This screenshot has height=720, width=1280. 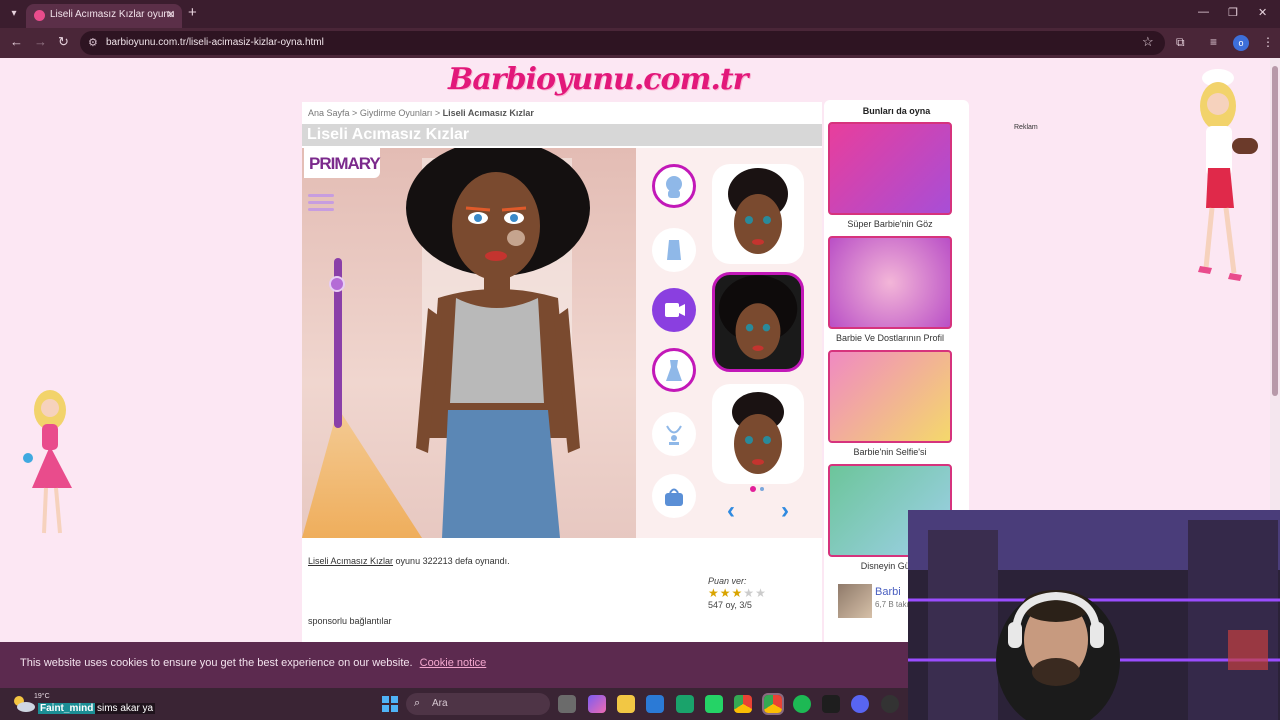 I want to click on game-menu-icon, so click(x=321, y=204).